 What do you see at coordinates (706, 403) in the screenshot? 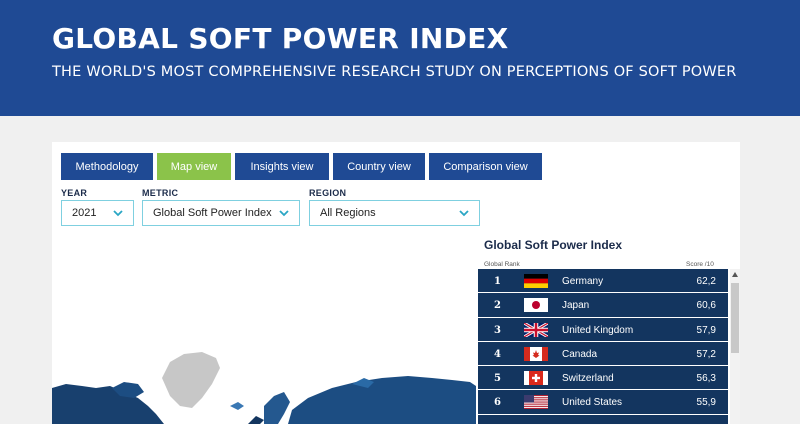
I see `country-score: 55,9` at bounding box center [706, 403].